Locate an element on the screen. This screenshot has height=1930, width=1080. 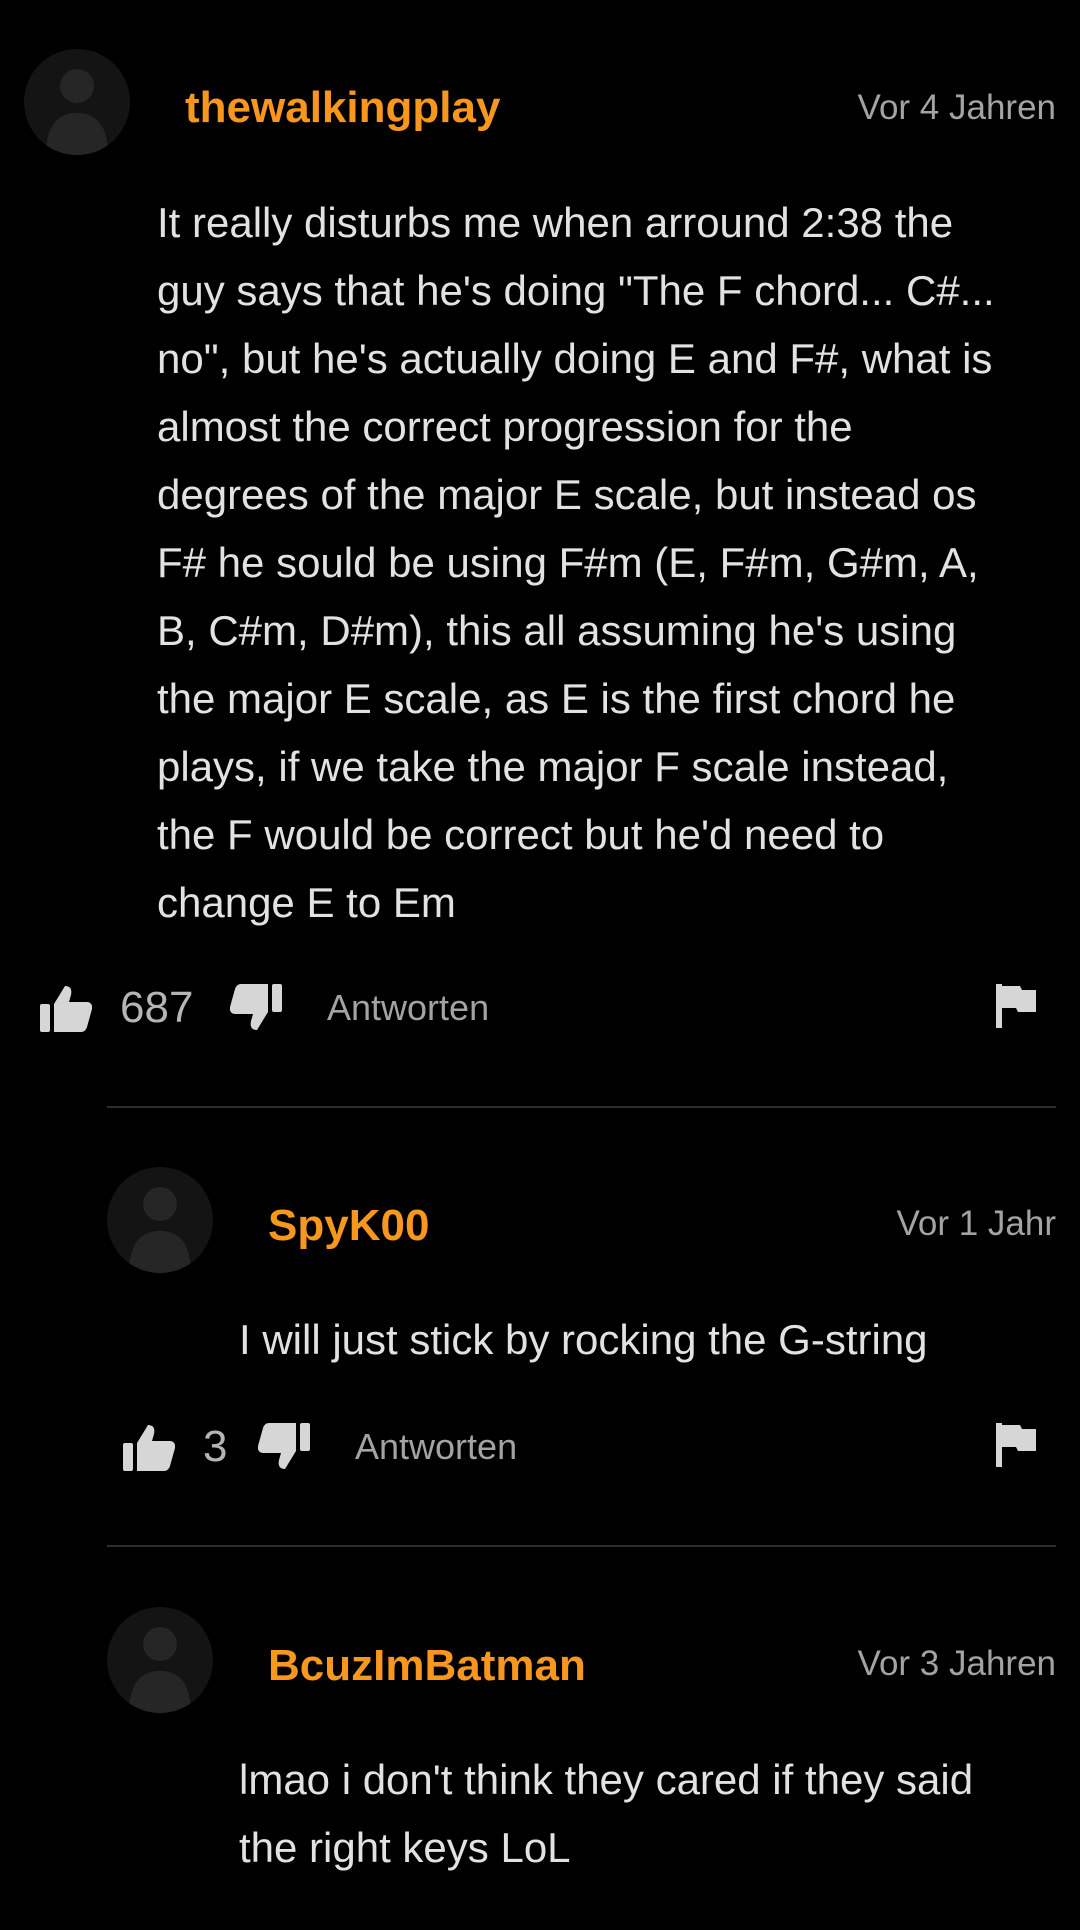
like-count: 687 is located at coordinates (157, 1007).